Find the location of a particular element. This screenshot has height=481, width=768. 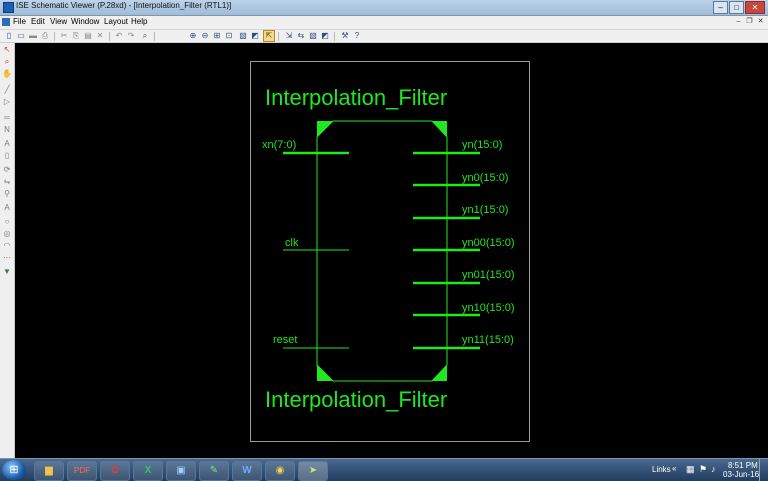

start-button: ⊞ is located at coordinates (14, 470).